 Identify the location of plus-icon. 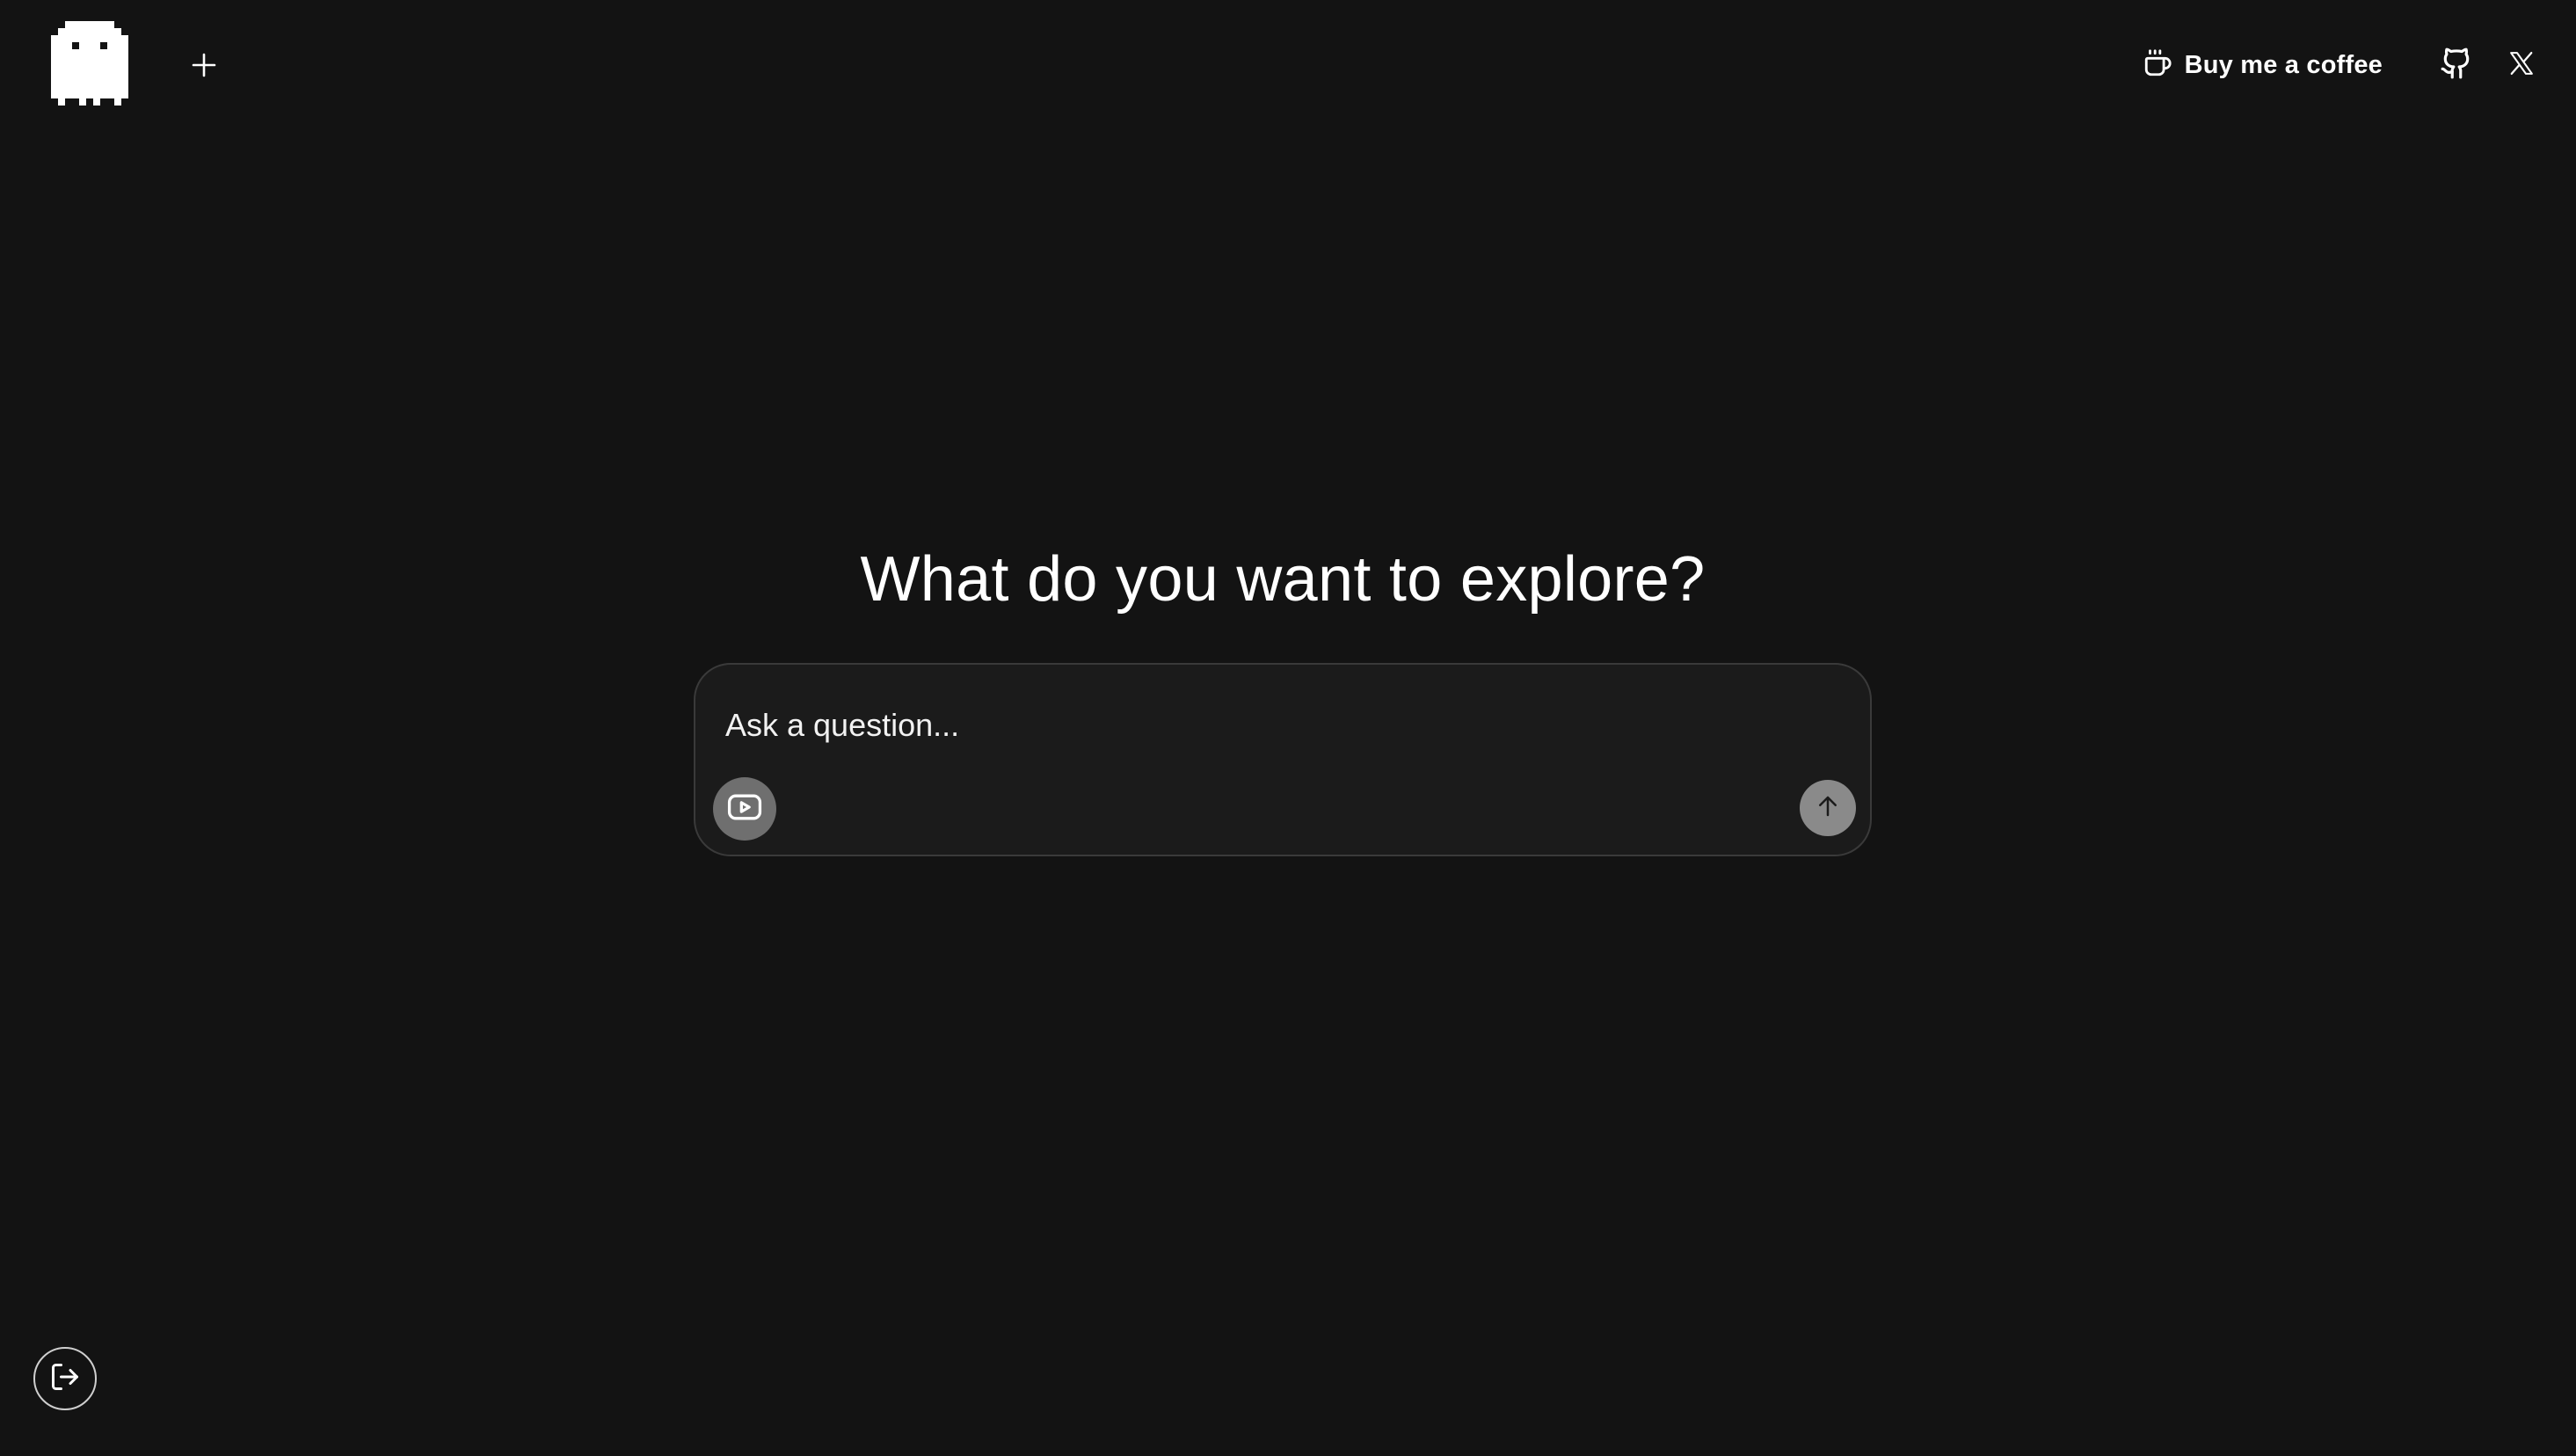
(204, 67).